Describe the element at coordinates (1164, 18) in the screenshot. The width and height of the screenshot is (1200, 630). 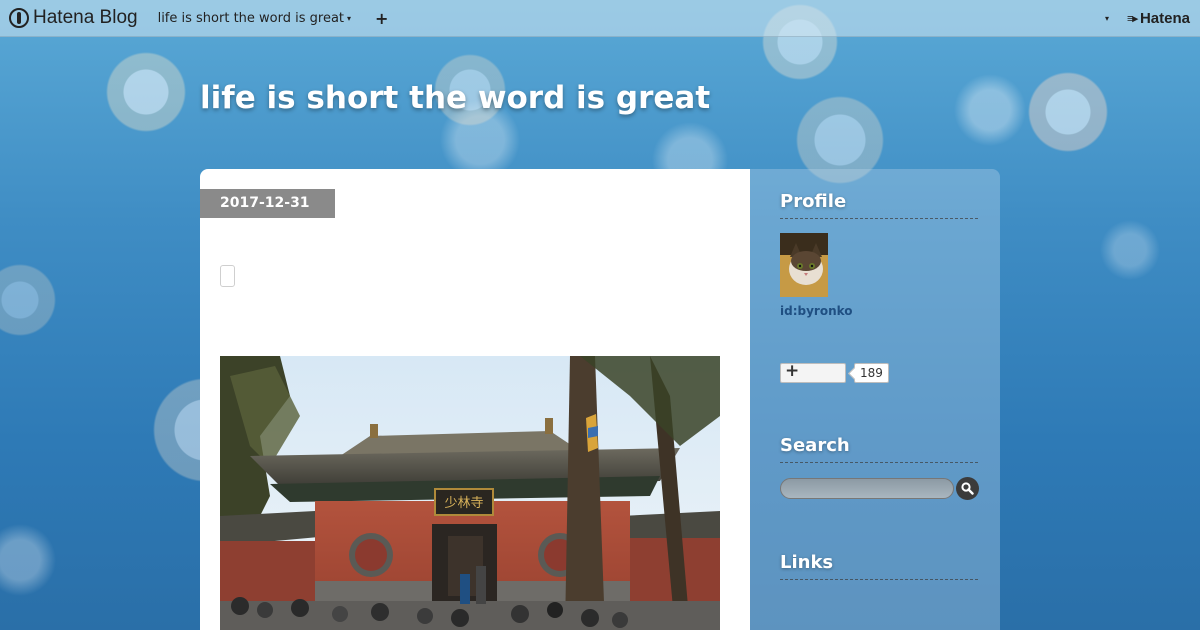
I see `hatena-label: Hatena` at that location.